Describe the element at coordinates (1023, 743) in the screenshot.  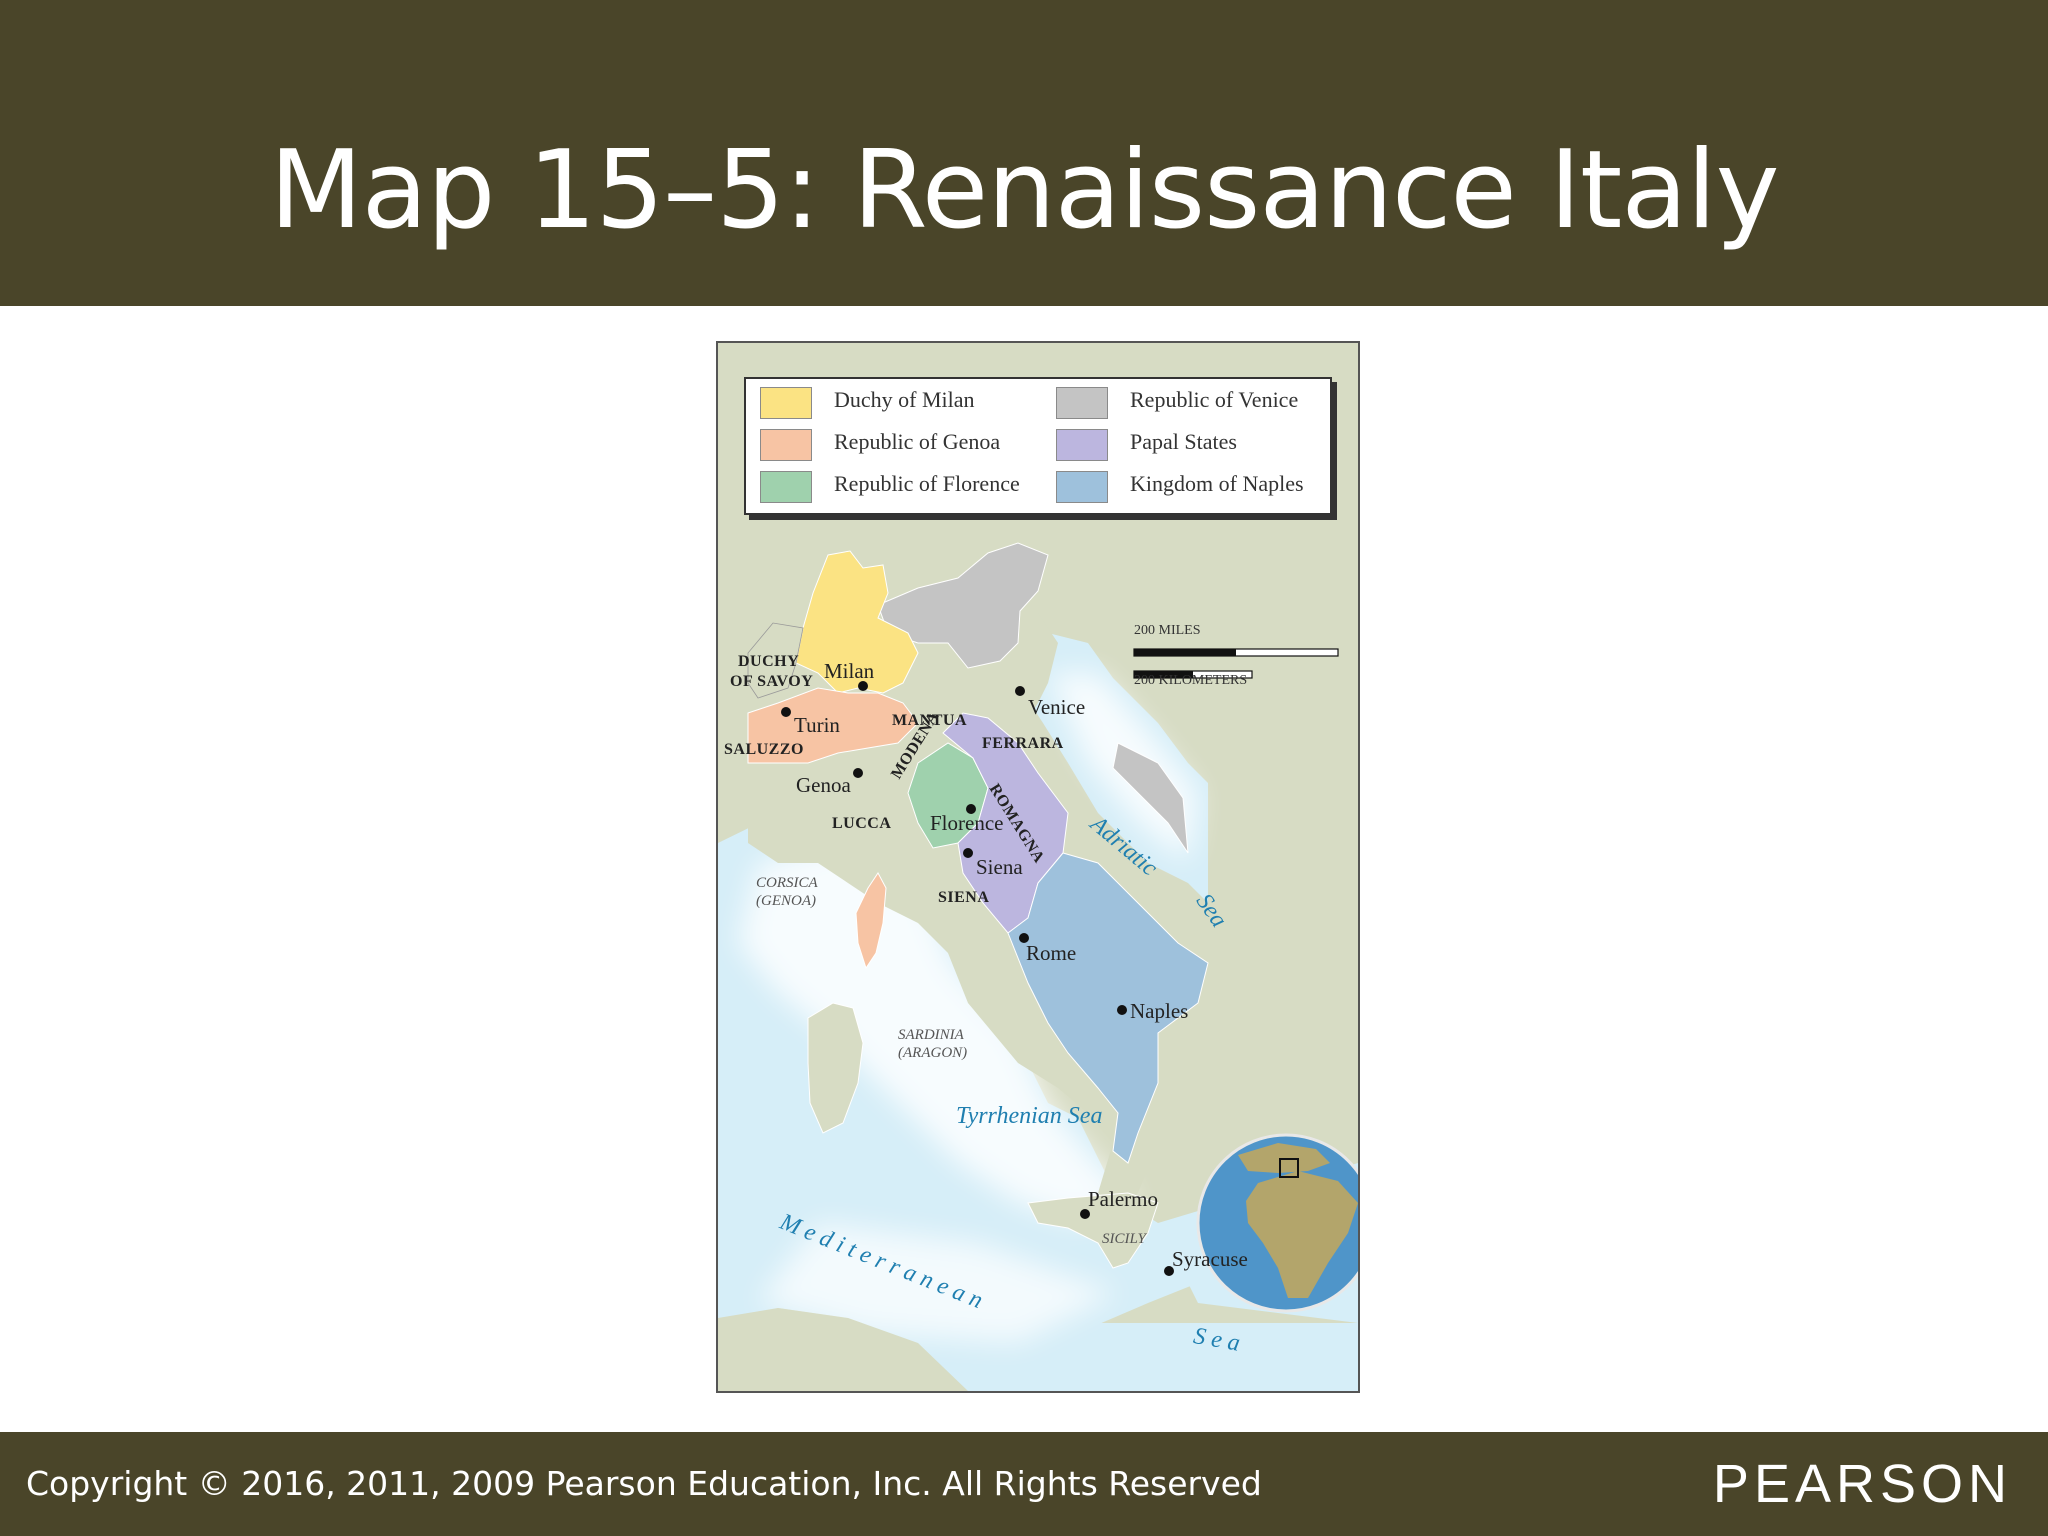
I see `state-label-ferrara: FERRARA` at that location.